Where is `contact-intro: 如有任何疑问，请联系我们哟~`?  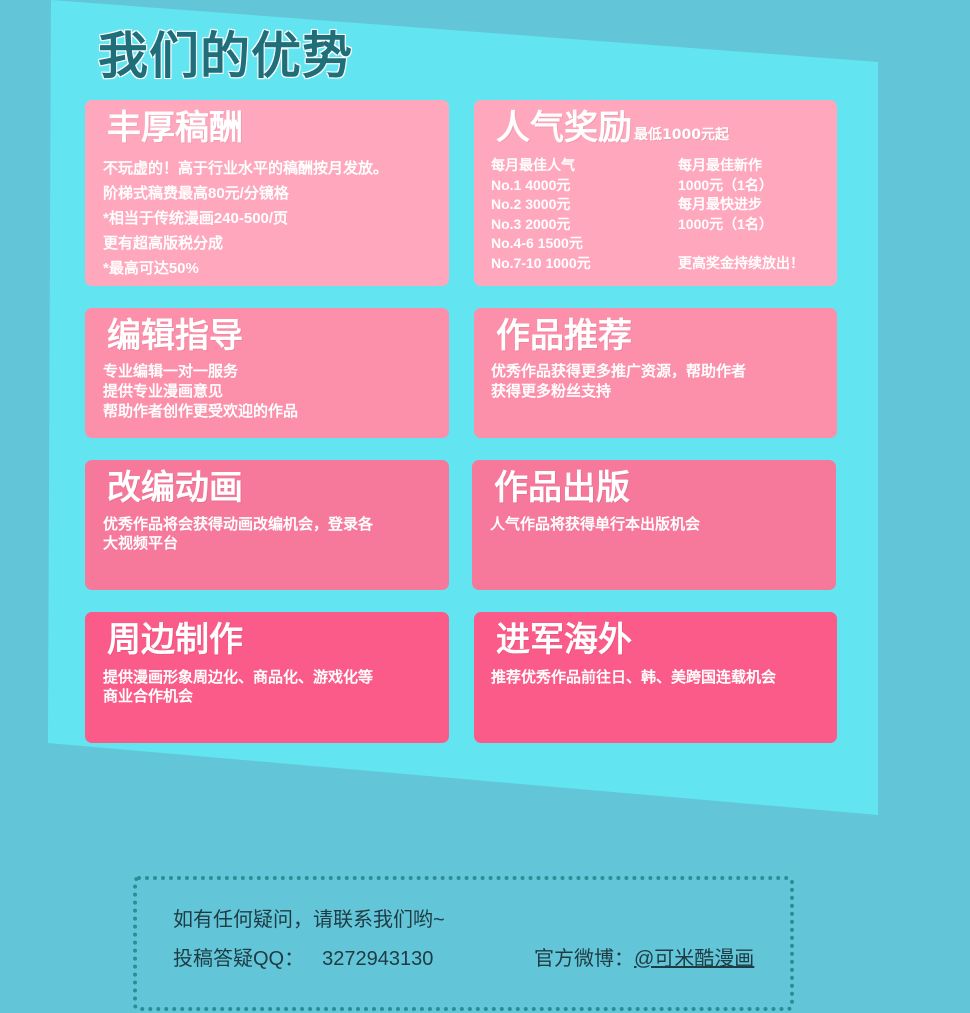
contact-intro: 如有任何疑问，请联系我们哟~ is located at coordinates (309, 920).